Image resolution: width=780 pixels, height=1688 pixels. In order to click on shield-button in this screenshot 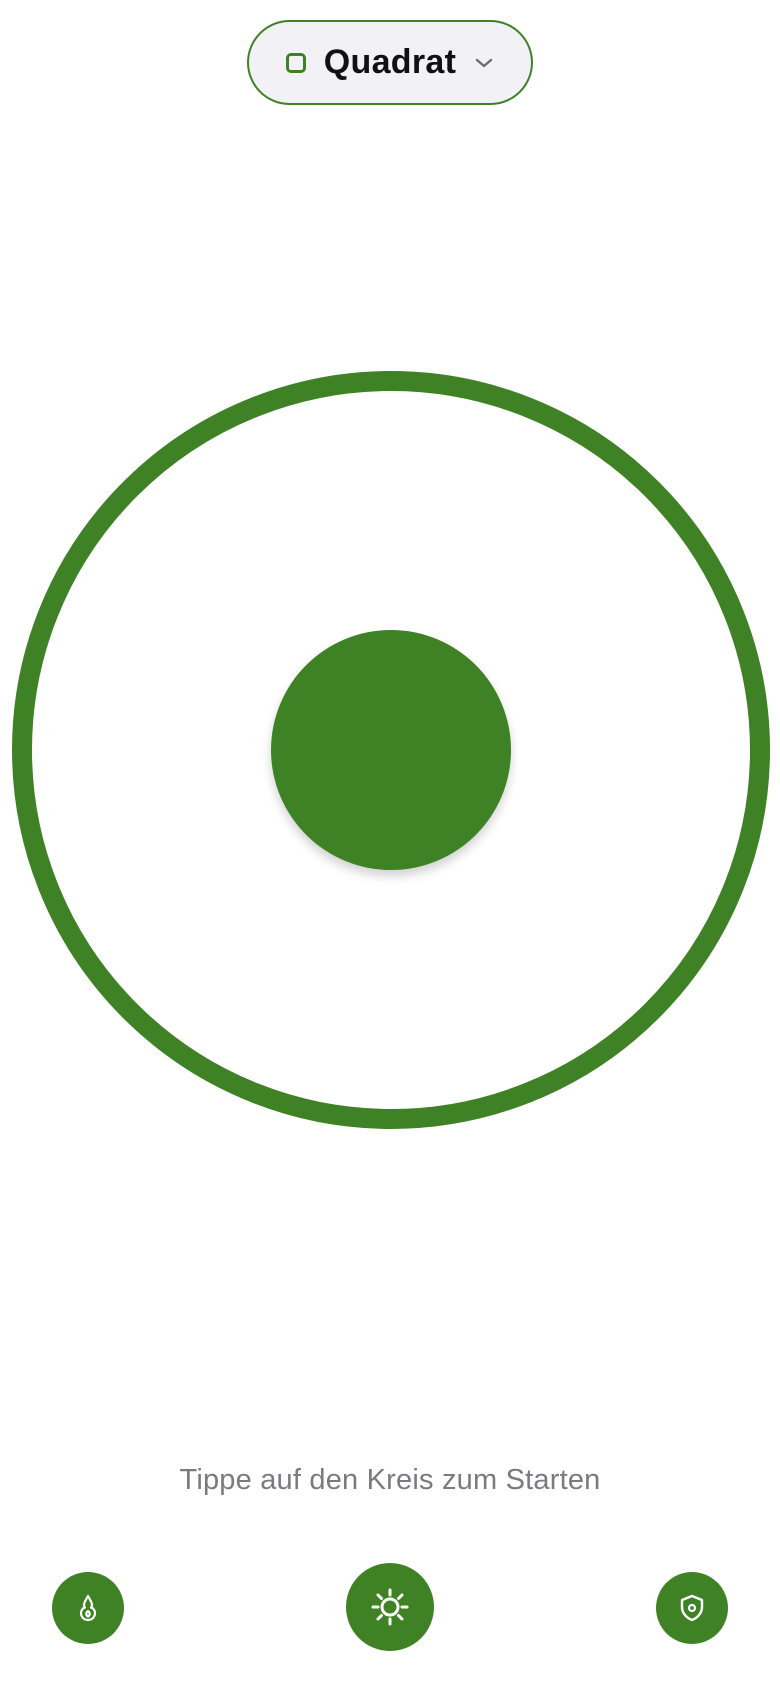, I will do `click(692, 1608)`.